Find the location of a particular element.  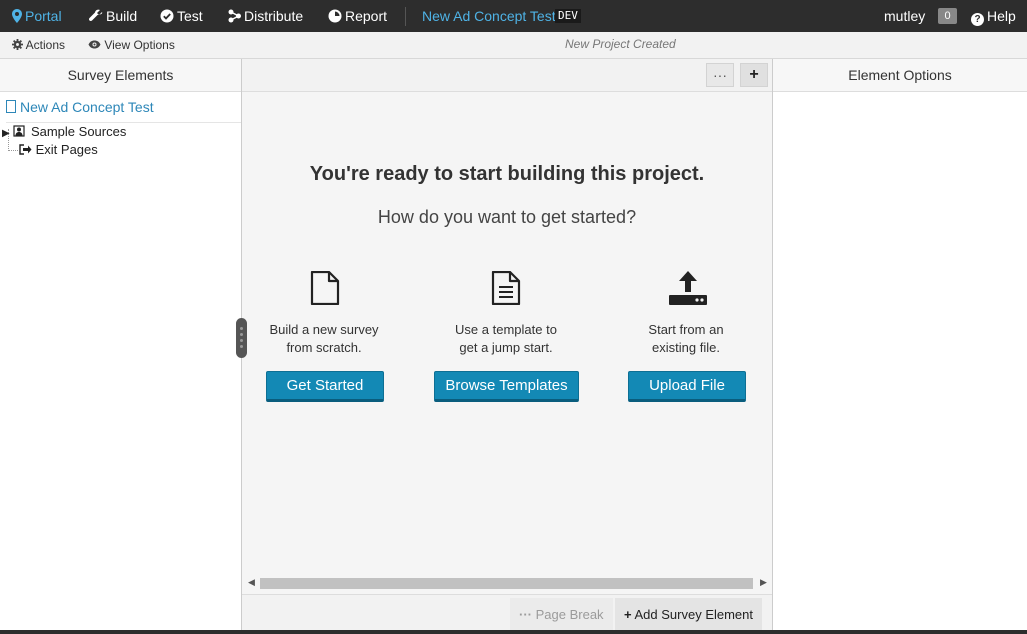

page-break-button: ··· Page Break is located at coordinates (561, 615).